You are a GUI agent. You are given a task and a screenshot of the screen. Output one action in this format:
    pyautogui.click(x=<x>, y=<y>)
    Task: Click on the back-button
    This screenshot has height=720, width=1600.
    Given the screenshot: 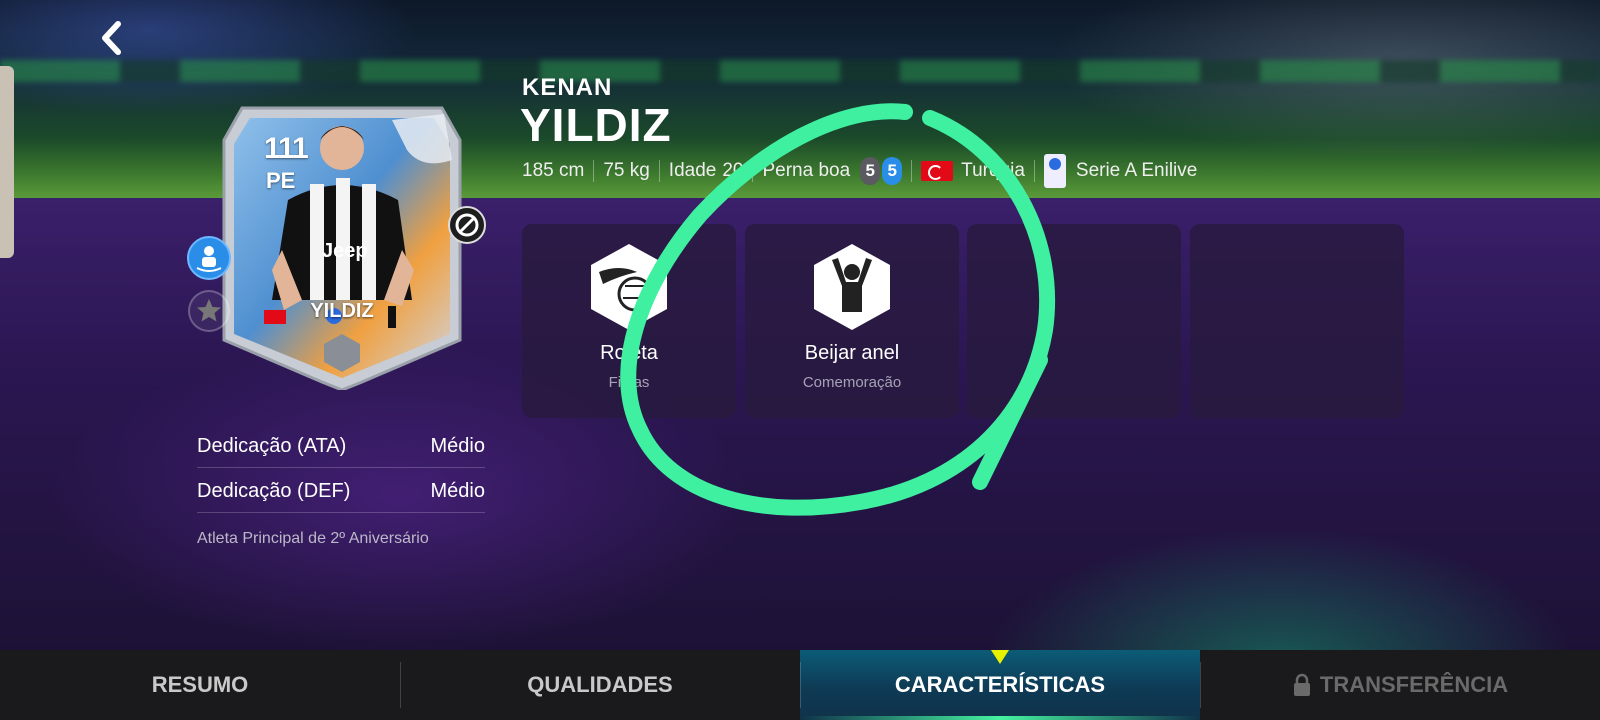 What is the action you would take?
    pyautogui.click(x=111, y=38)
    